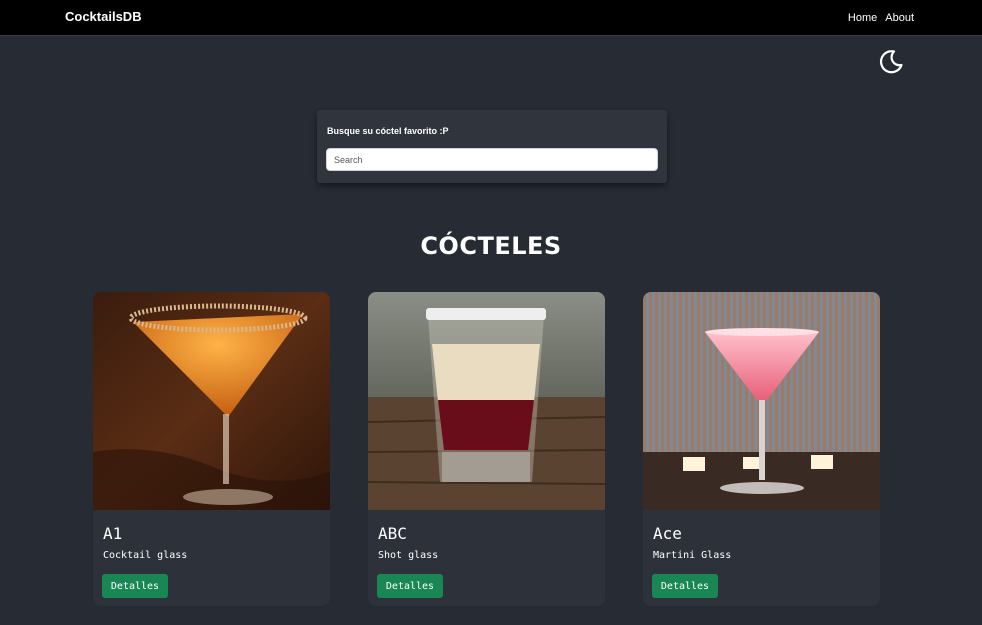 This screenshot has width=982, height=625. I want to click on cocktail-glass: Shot glass, so click(408, 555).